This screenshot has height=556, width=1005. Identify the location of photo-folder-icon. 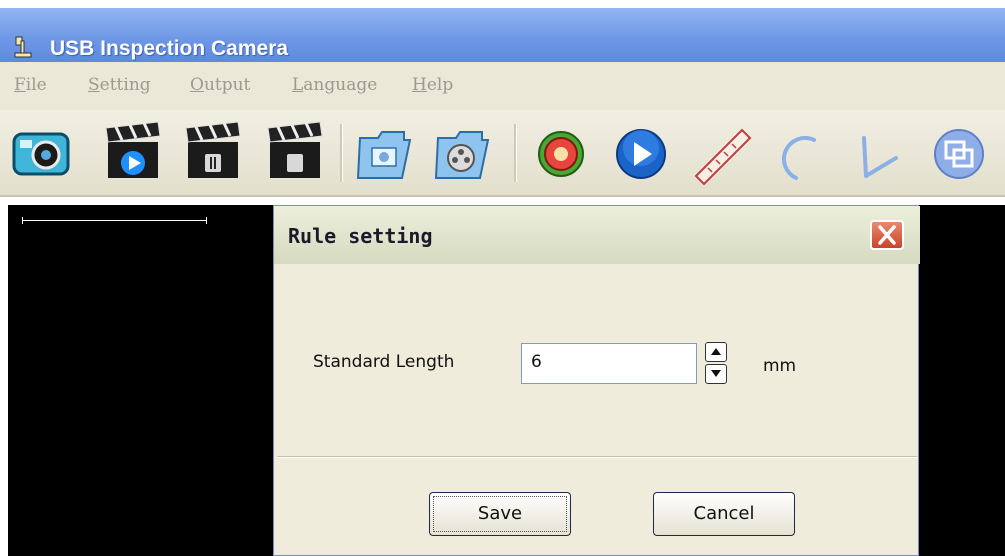
(384, 155).